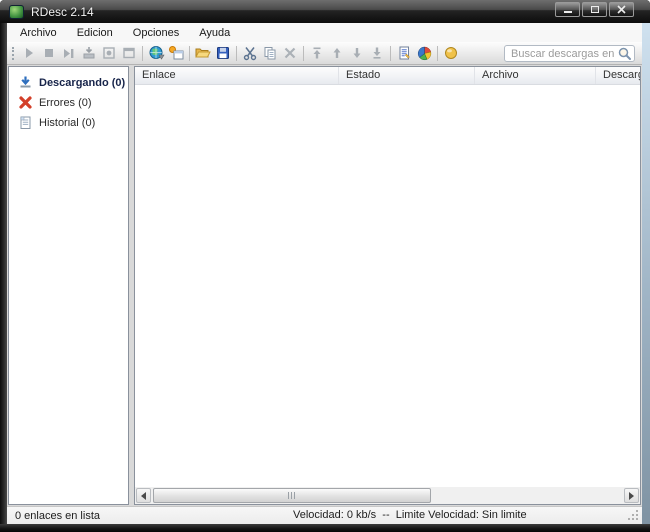  I want to click on scrollbar-grip-icon, so click(292, 495).